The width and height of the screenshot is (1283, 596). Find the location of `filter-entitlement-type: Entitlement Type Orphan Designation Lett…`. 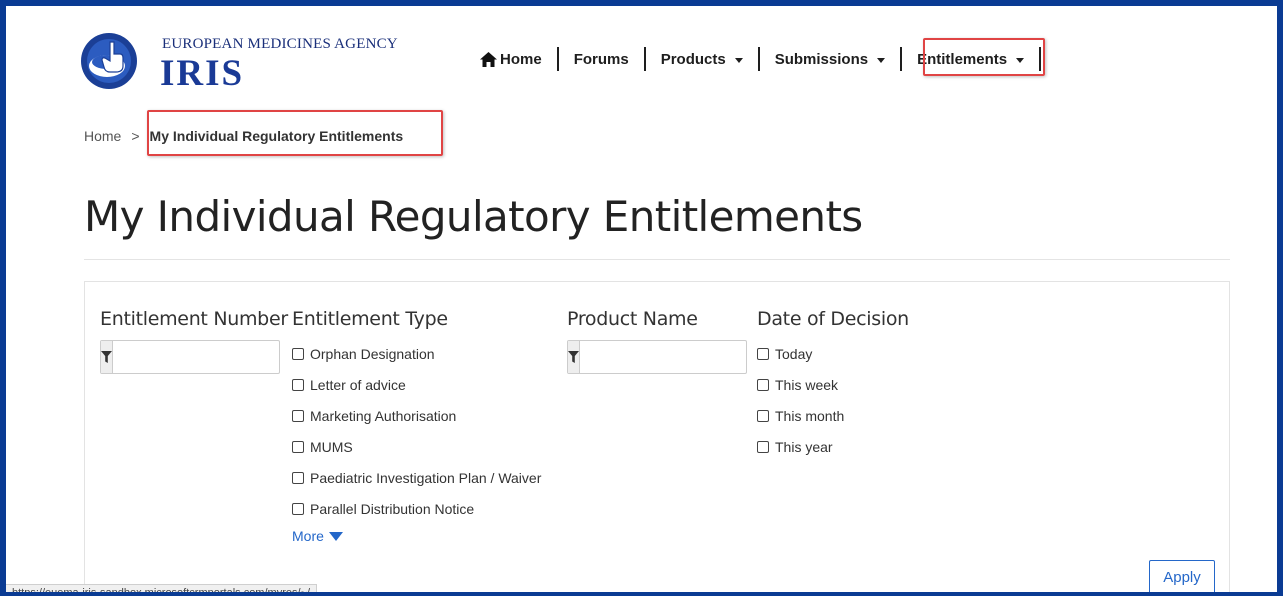

filter-entitlement-type: Entitlement Type Orphan Designation Lett… is located at coordinates (416, 426).